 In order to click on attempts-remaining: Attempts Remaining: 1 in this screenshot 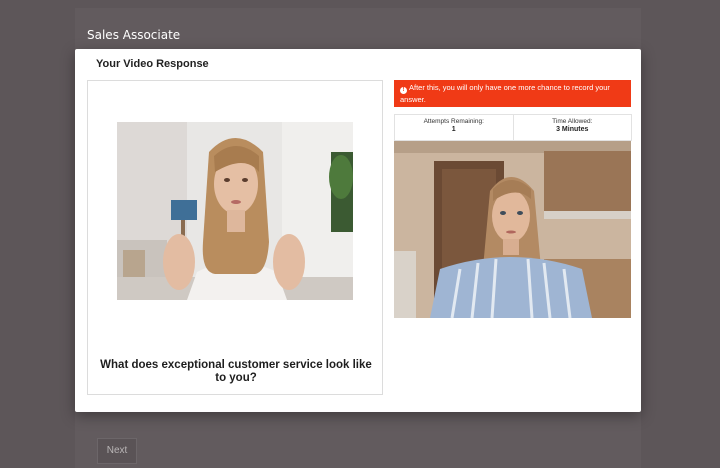, I will do `click(454, 127)`.